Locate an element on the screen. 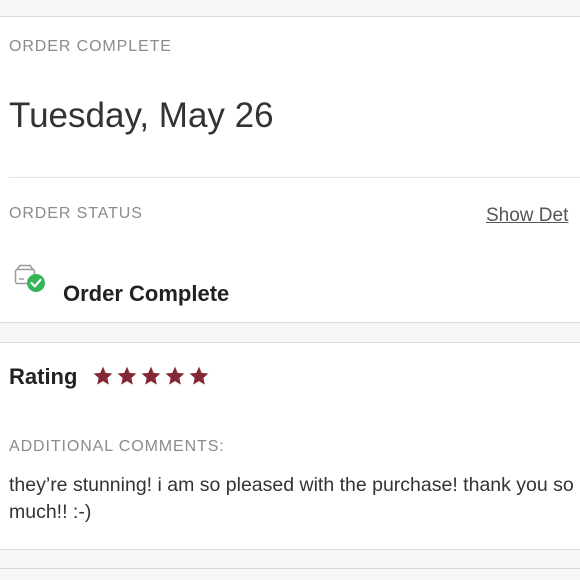 The image size is (580, 580). order-status-text: Order Complete is located at coordinates (146, 293).